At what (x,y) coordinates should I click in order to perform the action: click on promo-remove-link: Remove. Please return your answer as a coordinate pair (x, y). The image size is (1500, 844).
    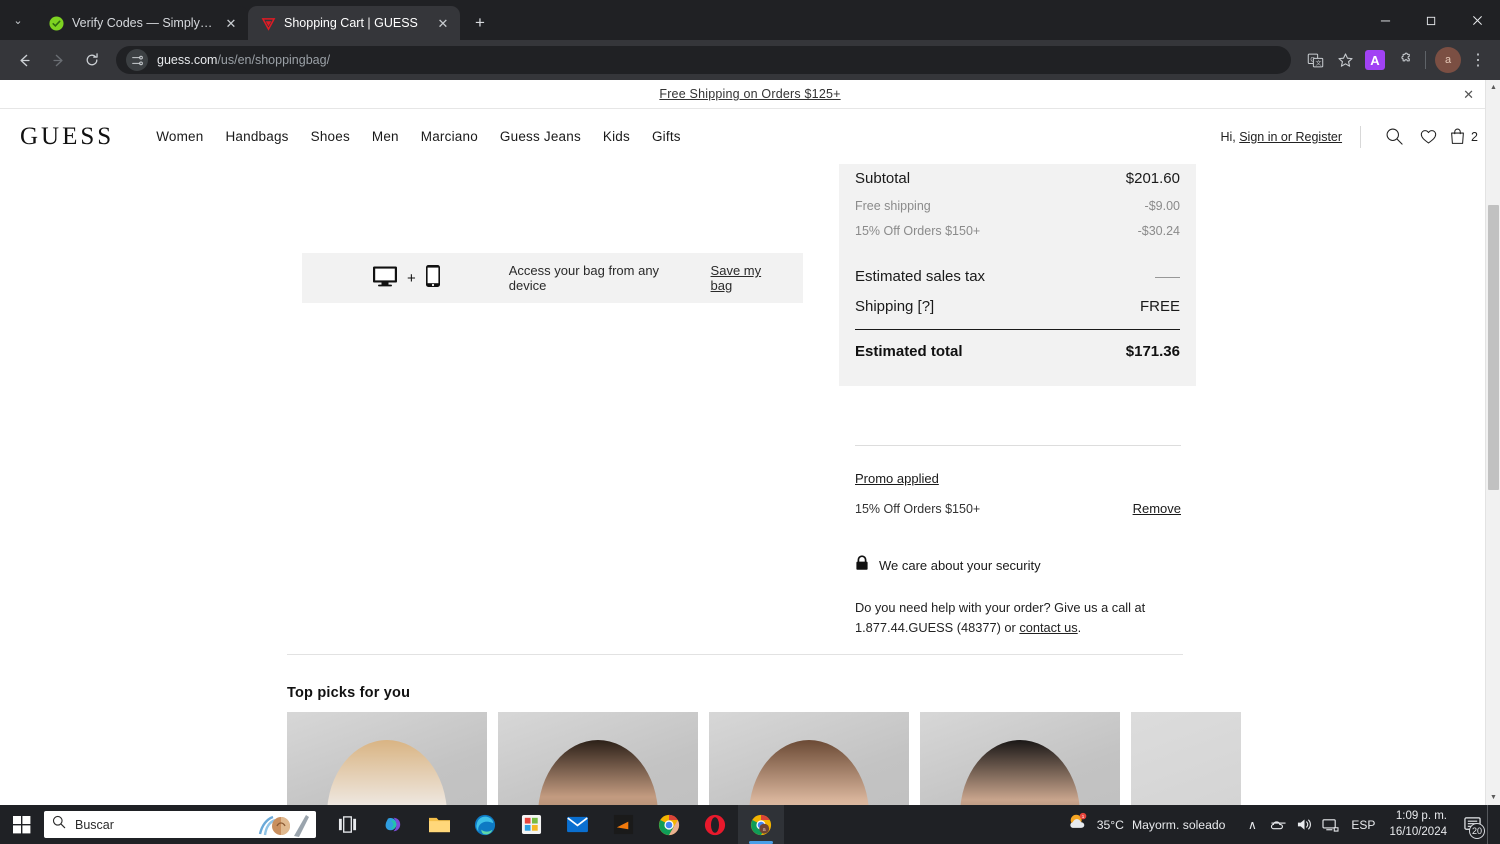
    Looking at the image, I should click on (1157, 508).